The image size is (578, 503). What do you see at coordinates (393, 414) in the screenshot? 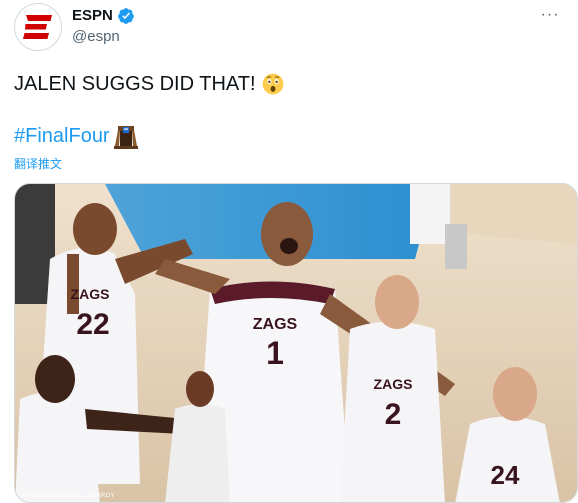
I see `jersey-number-2: 2` at bounding box center [393, 414].